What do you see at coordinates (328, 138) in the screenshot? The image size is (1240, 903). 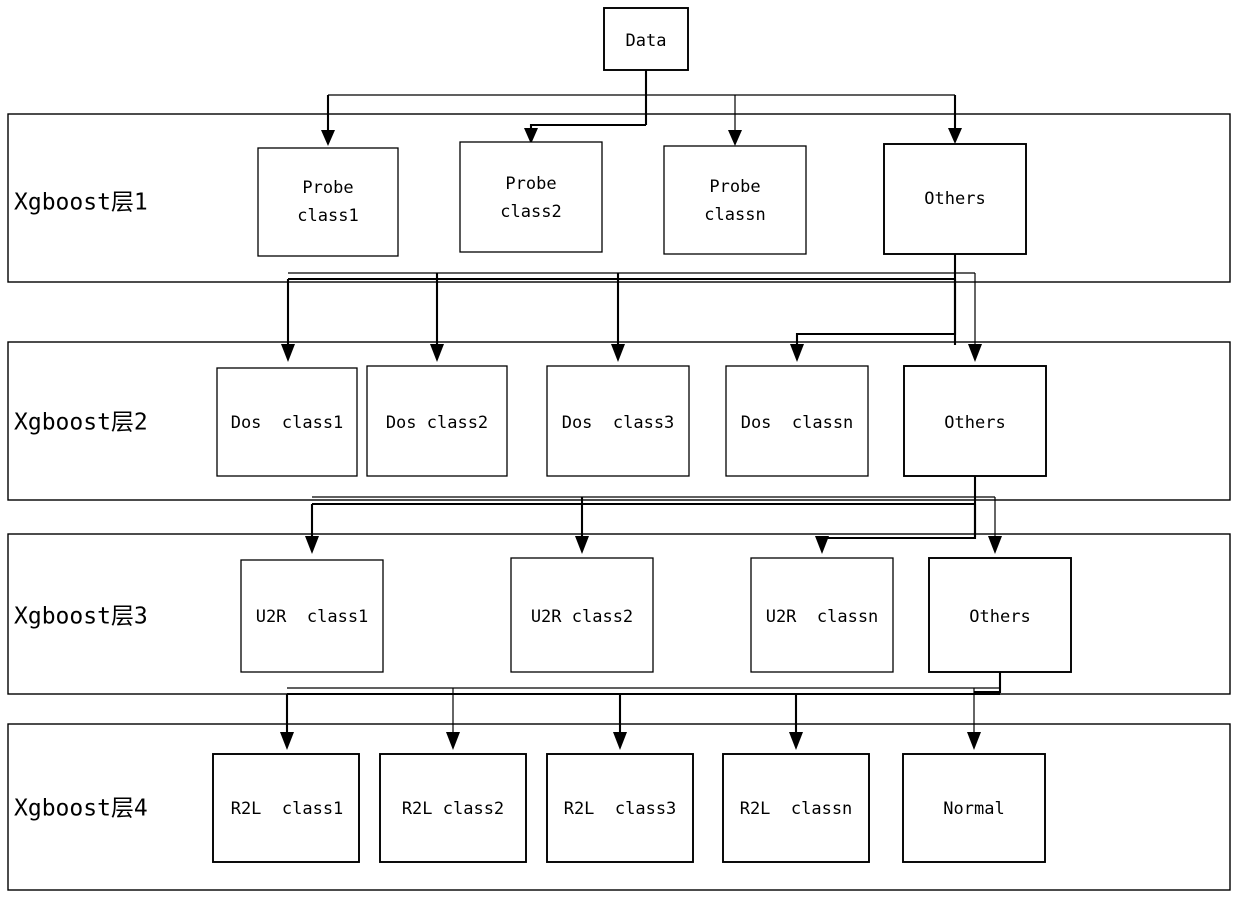 I see `arrowhead-probe-class1` at bounding box center [328, 138].